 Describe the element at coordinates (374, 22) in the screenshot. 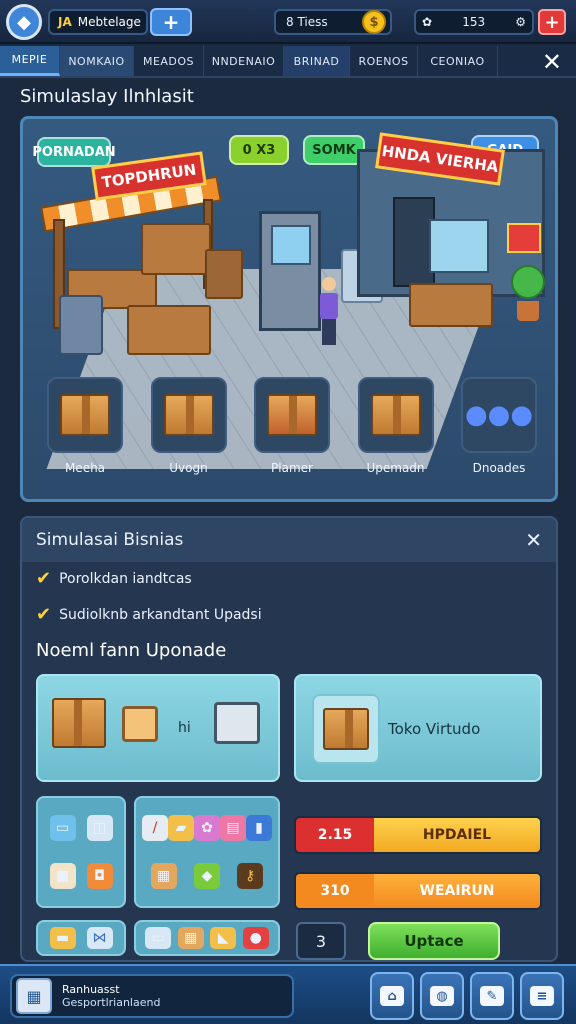

I see `coin-icon: $` at that location.